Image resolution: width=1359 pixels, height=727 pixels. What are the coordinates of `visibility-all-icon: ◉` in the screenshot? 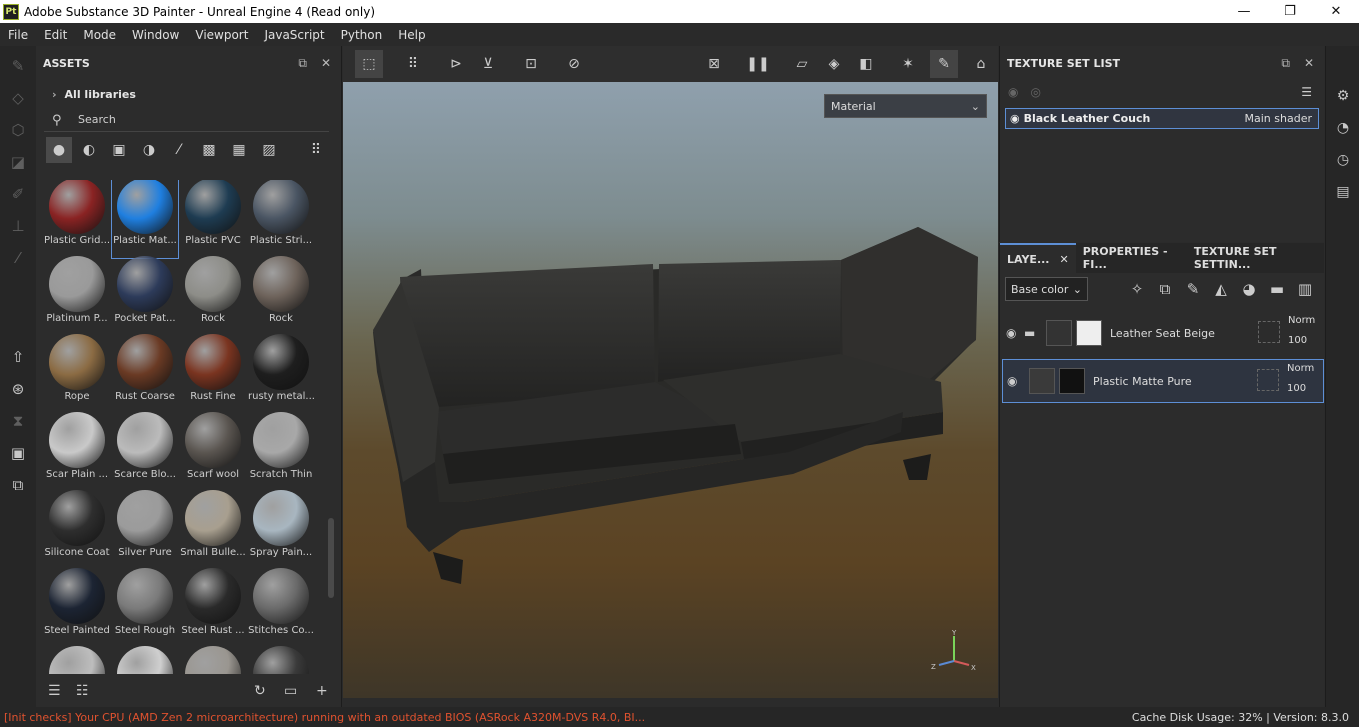 It's located at (1013, 92).